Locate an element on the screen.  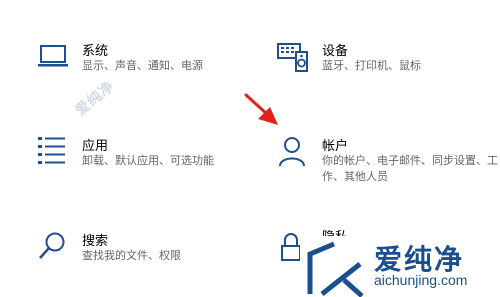
keyboard-speaker-icon is located at coordinates (292, 57).